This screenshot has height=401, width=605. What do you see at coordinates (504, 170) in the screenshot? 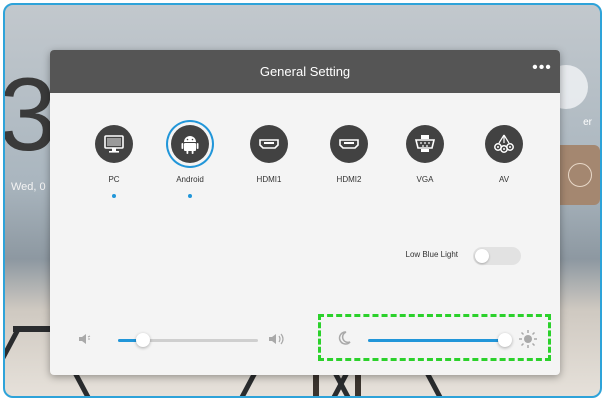
I see `source-av-button: AV` at bounding box center [504, 170].